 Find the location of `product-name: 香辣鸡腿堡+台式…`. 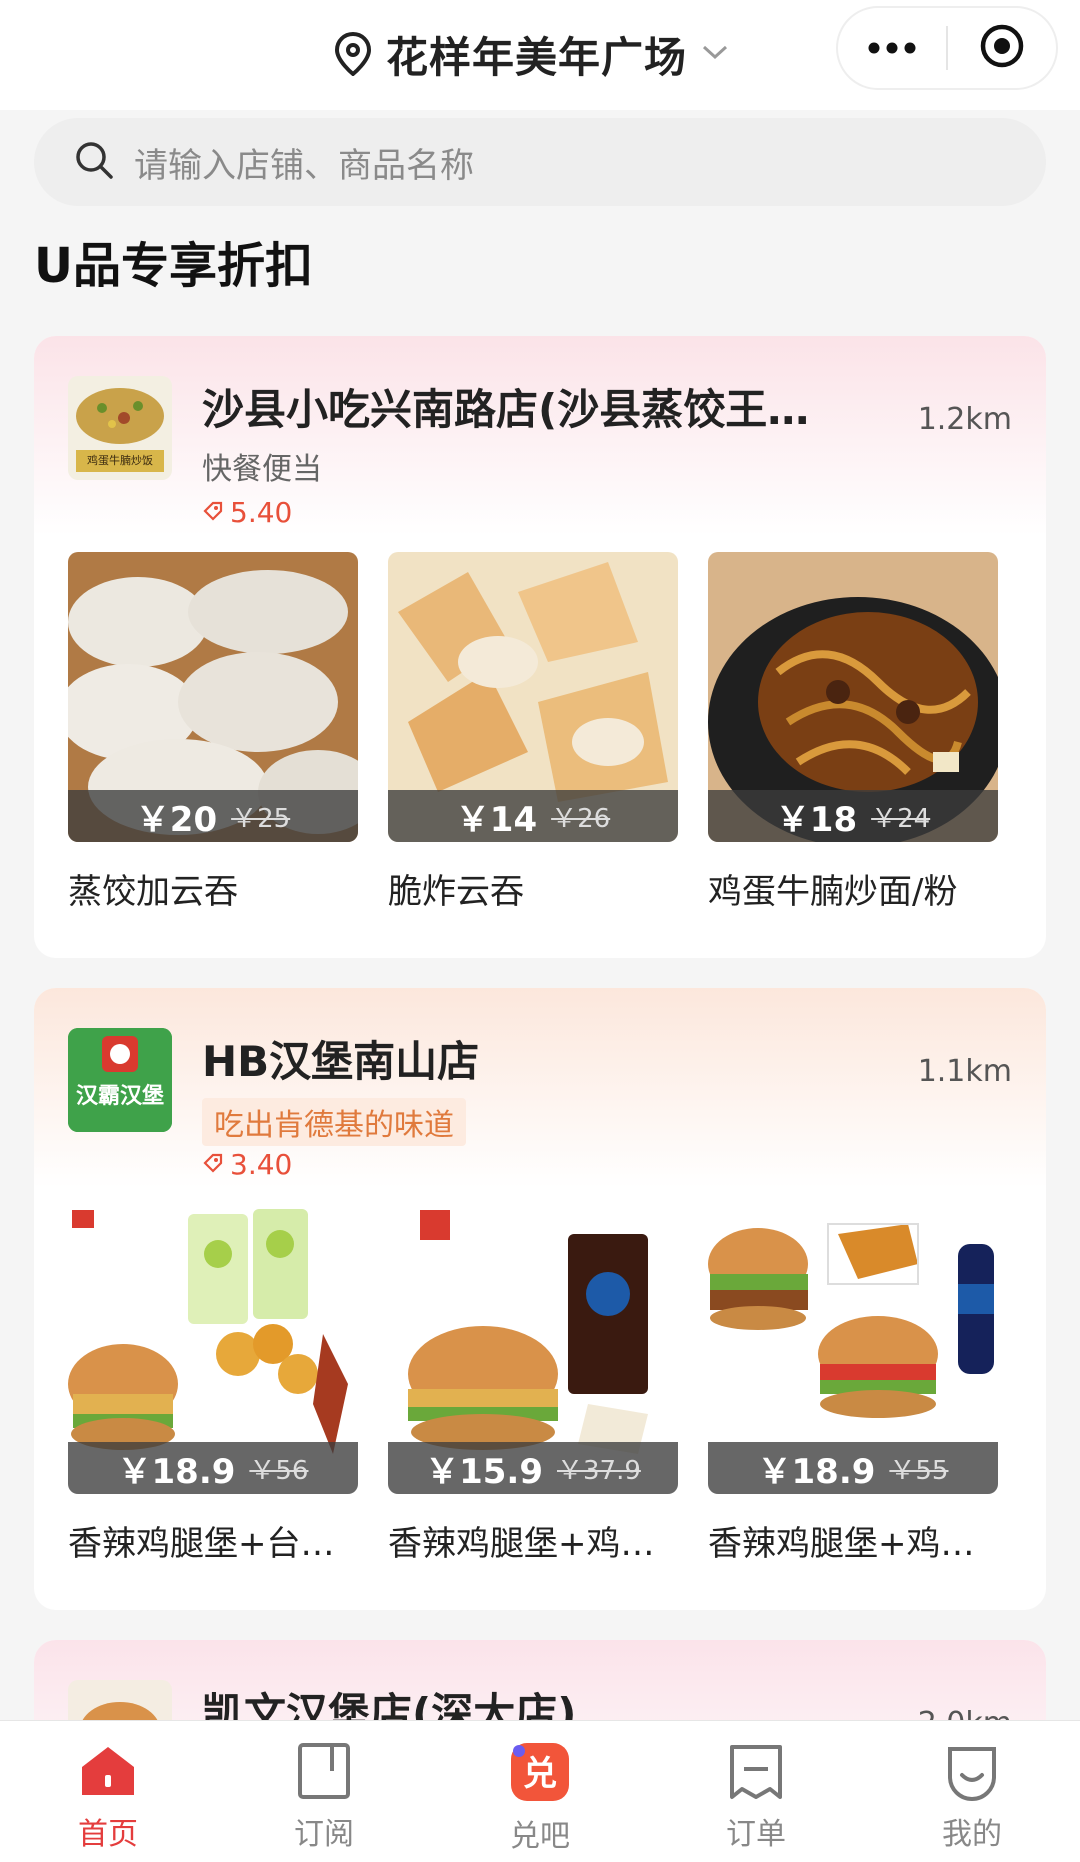

product-name: 香辣鸡腿堡+台式… is located at coordinates (213, 1544).